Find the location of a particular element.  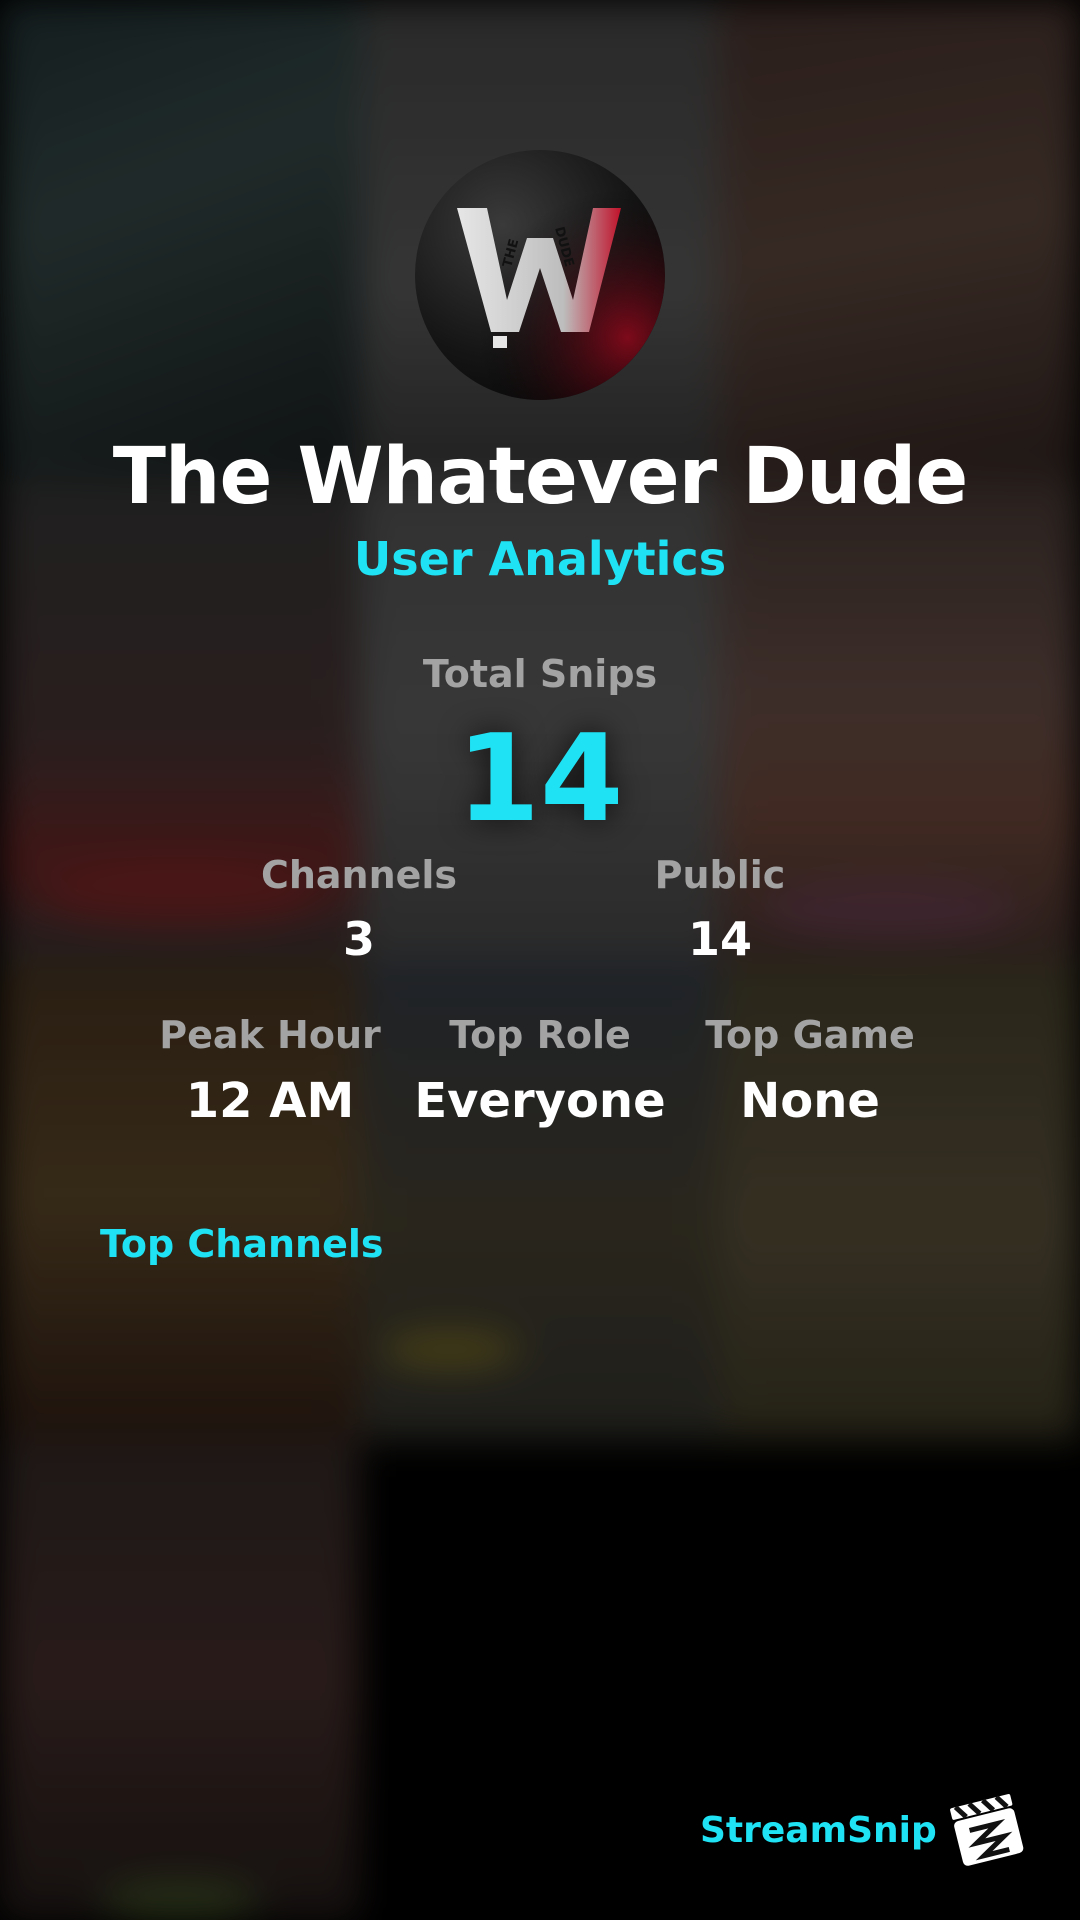

brand-name: StreamSnip is located at coordinates (818, 1830).